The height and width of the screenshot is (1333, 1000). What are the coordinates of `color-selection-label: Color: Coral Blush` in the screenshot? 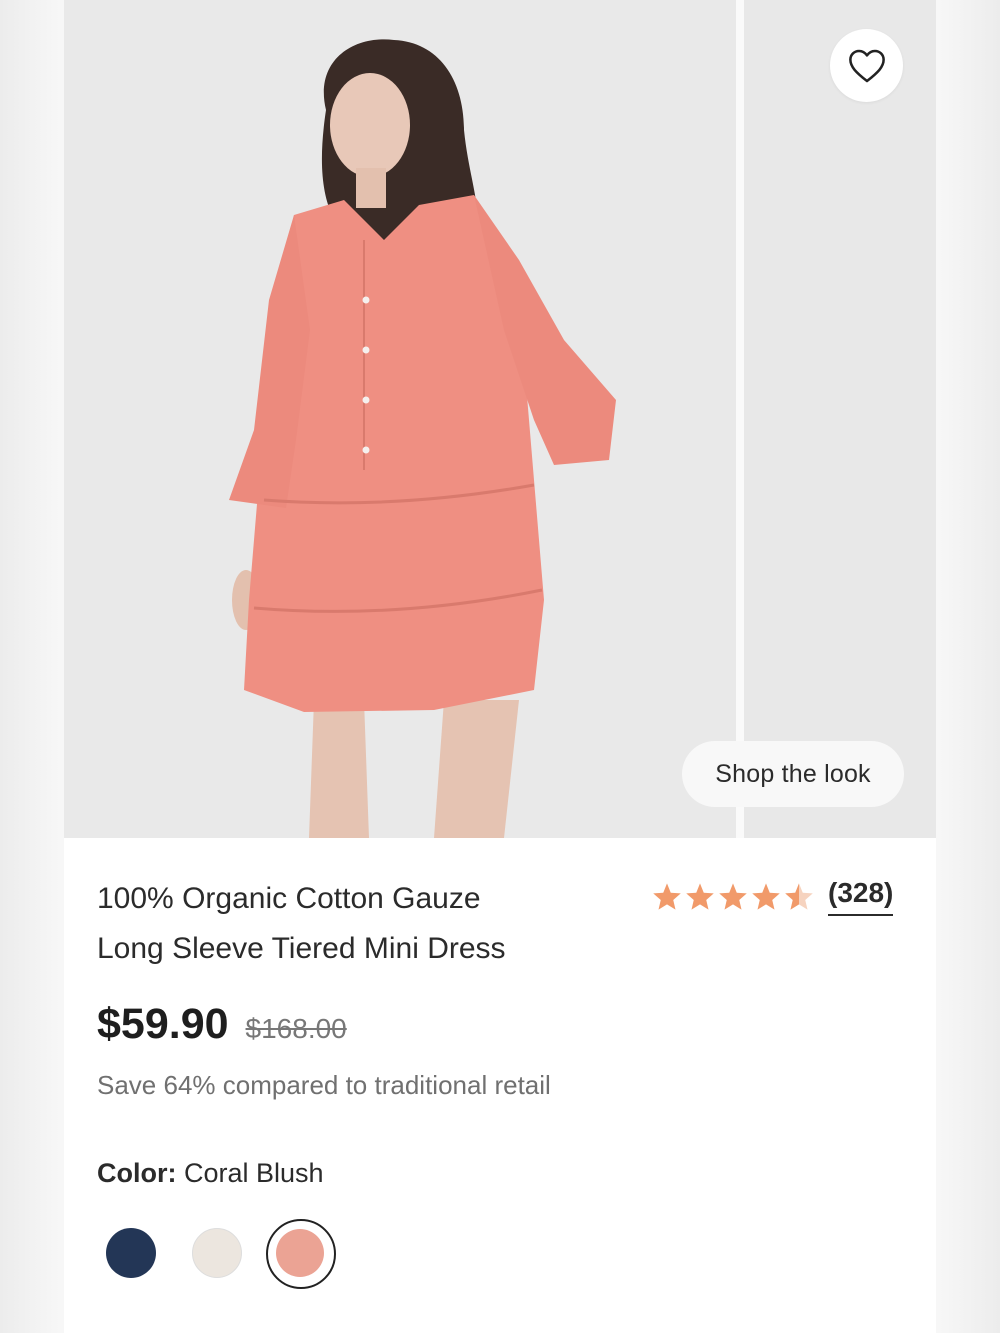 It's located at (210, 1173).